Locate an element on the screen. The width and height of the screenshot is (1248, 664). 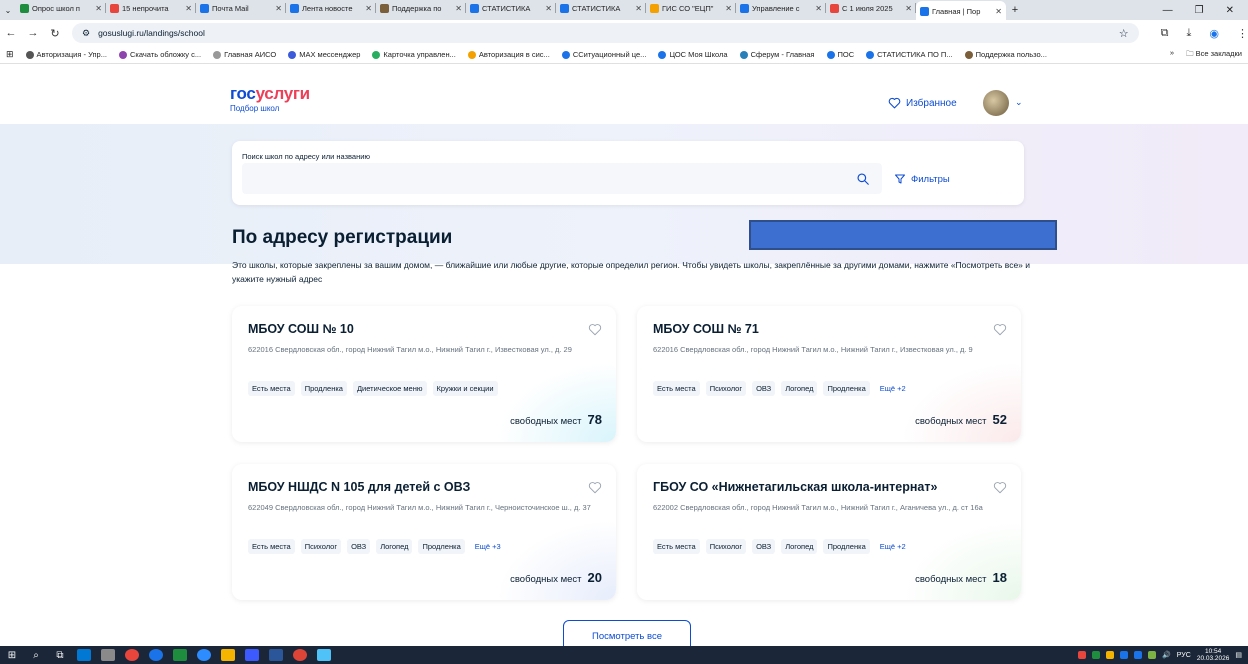
browser-tab: Опрос школ п ✕ is located at coordinates (61, 8).